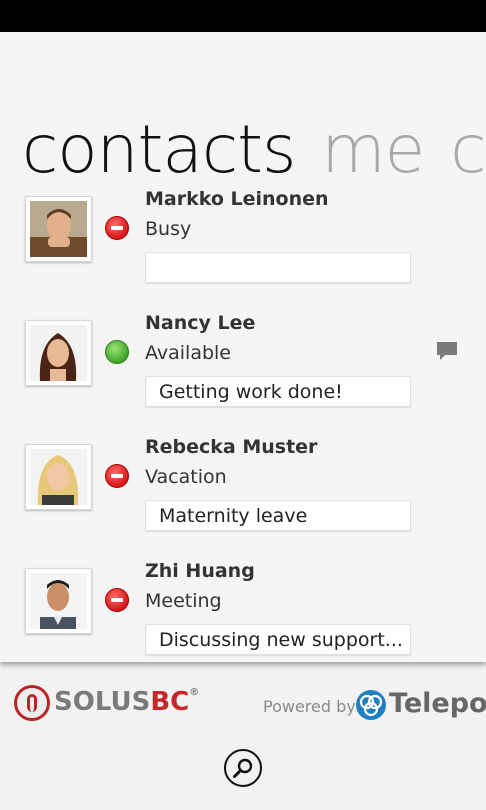 The height and width of the screenshot is (810, 486). Describe the element at coordinates (237, 199) in the screenshot. I see `contact-name: Markko Leinonen` at that location.